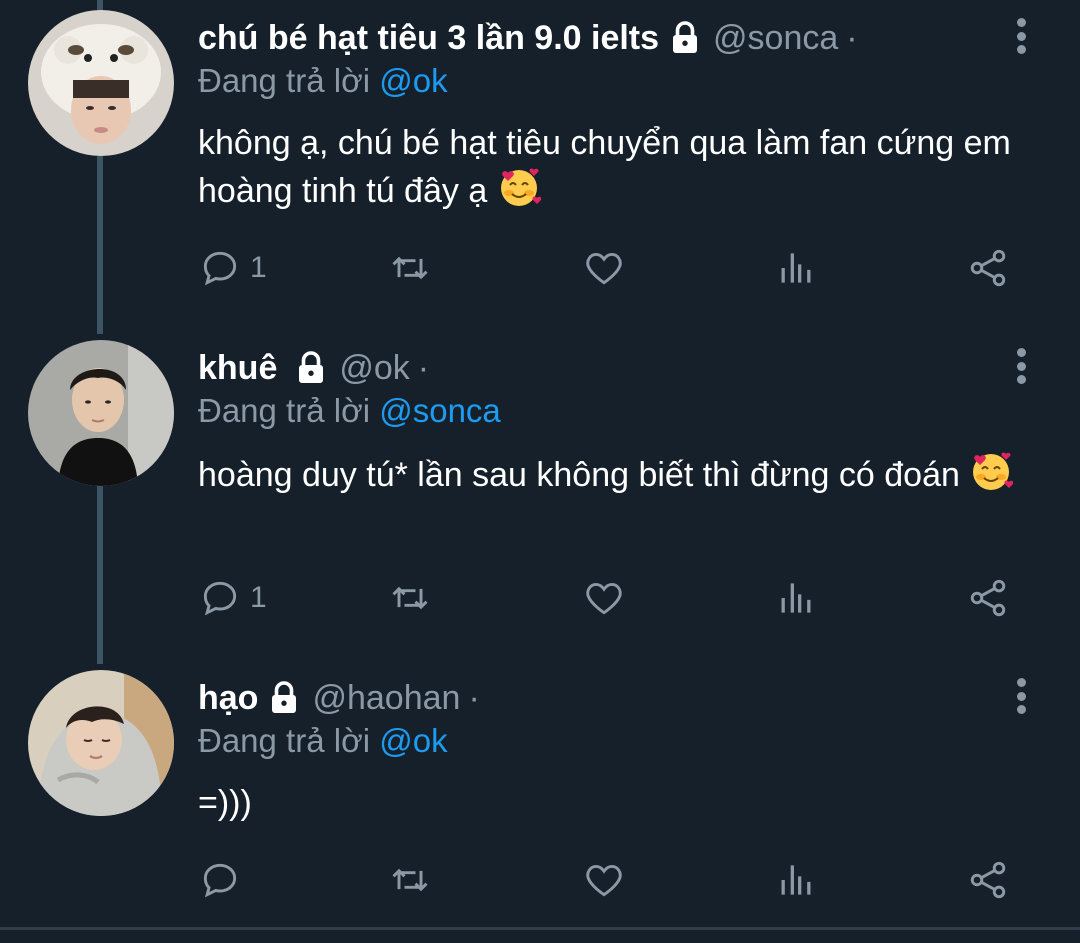  I want to click on action-bar, so click(613, 880).